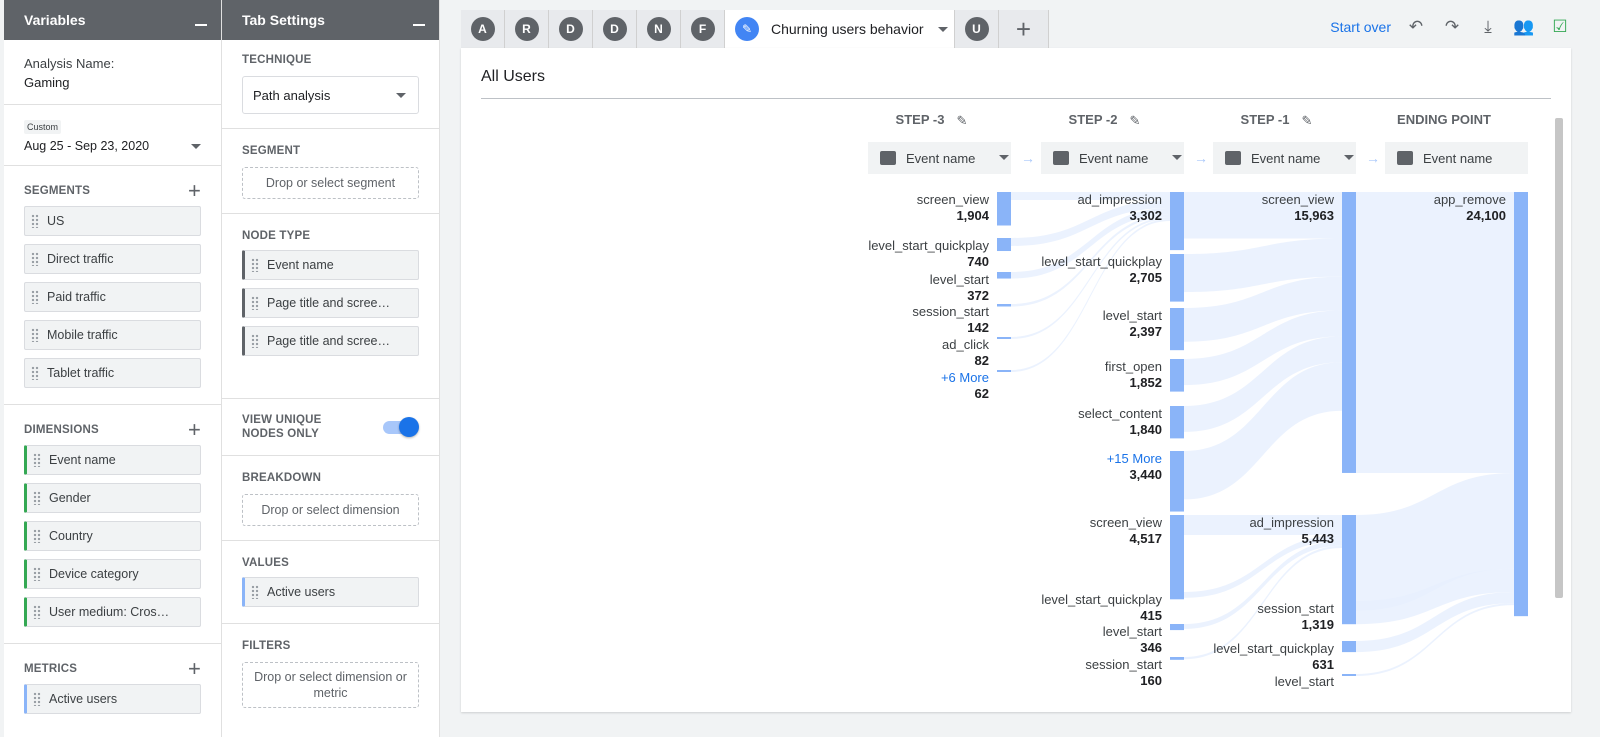  Describe the element at coordinates (112, 373) in the screenshot. I see `segment-chip: Tablet traffic` at that location.